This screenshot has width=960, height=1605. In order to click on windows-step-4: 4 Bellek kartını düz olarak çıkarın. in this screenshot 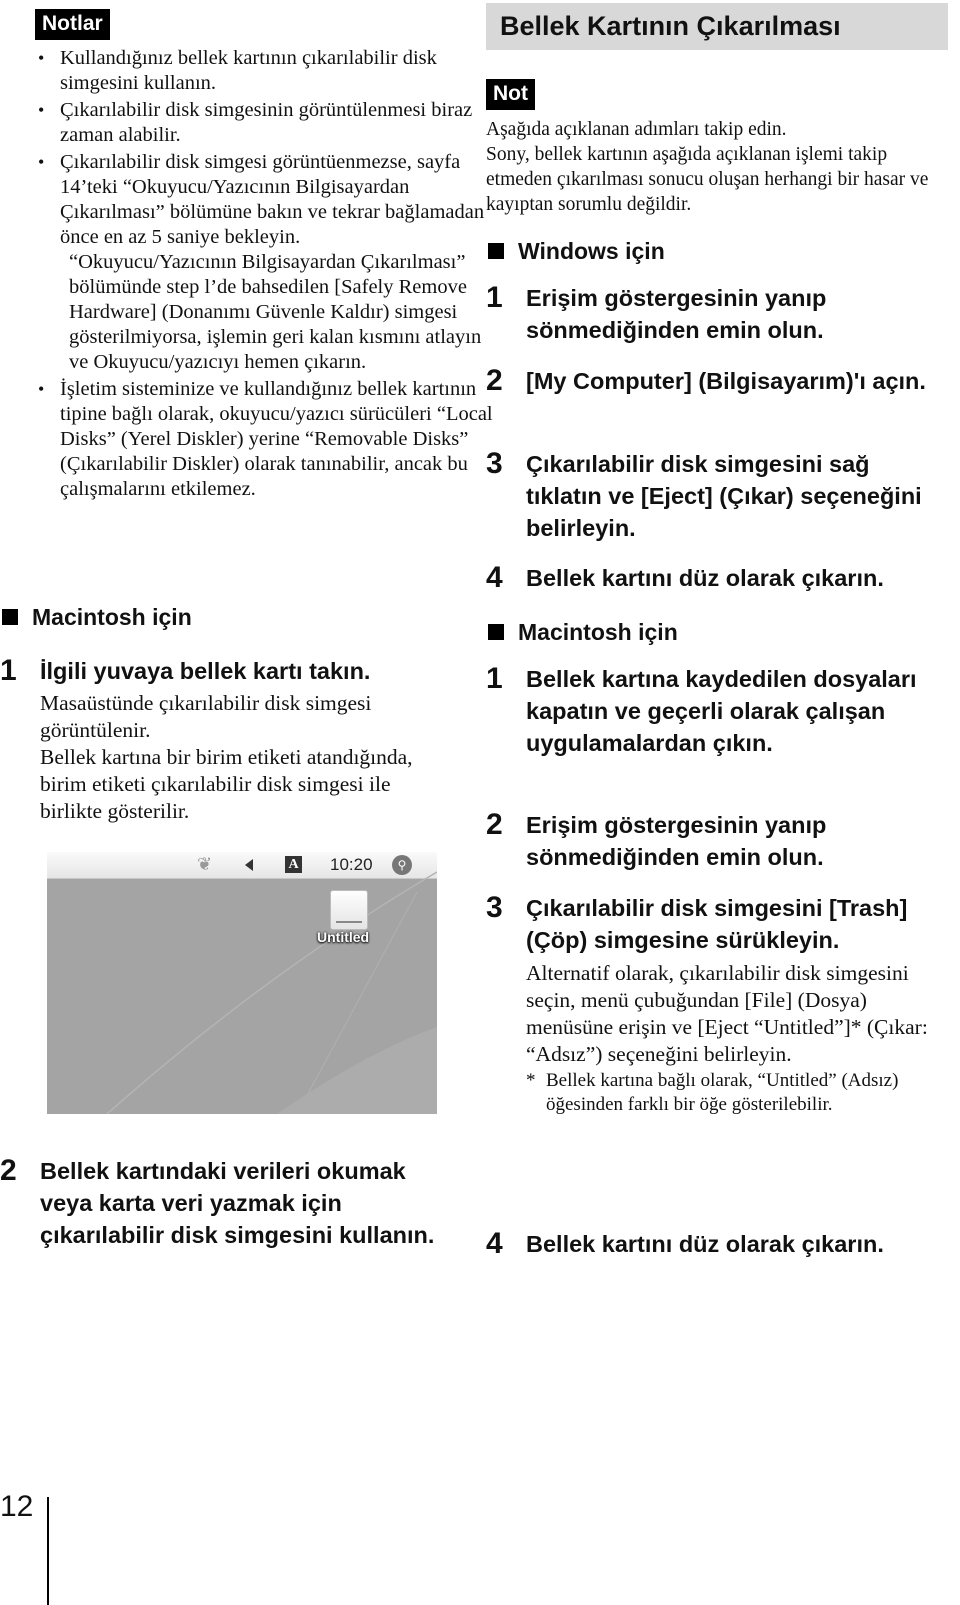, I will do `click(685, 577)`.